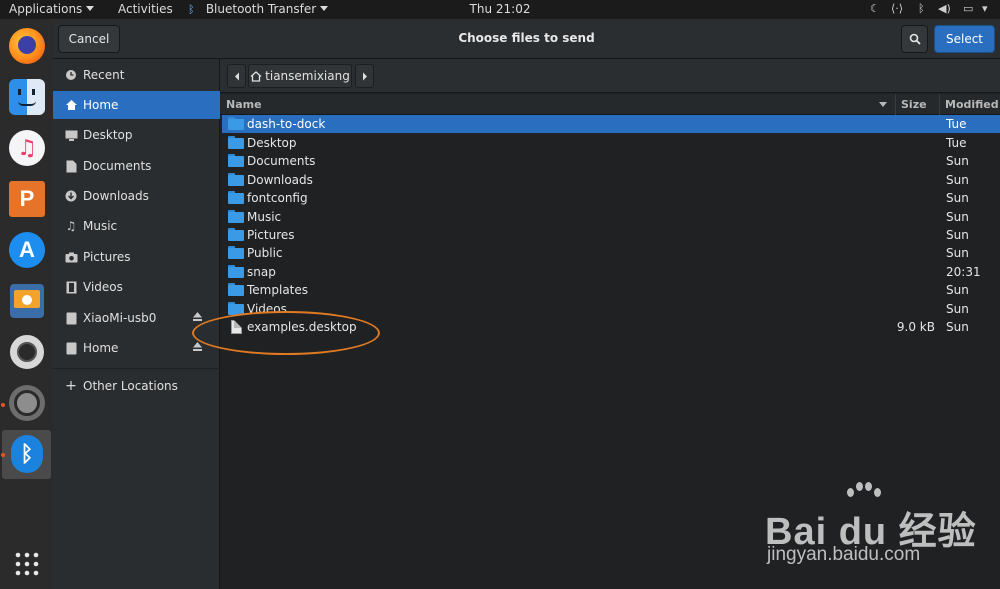 The image size is (1000, 589). What do you see at coordinates (964, 39) in the screenshot?
I see `select-button: Select` at bounding box center [964, 39].